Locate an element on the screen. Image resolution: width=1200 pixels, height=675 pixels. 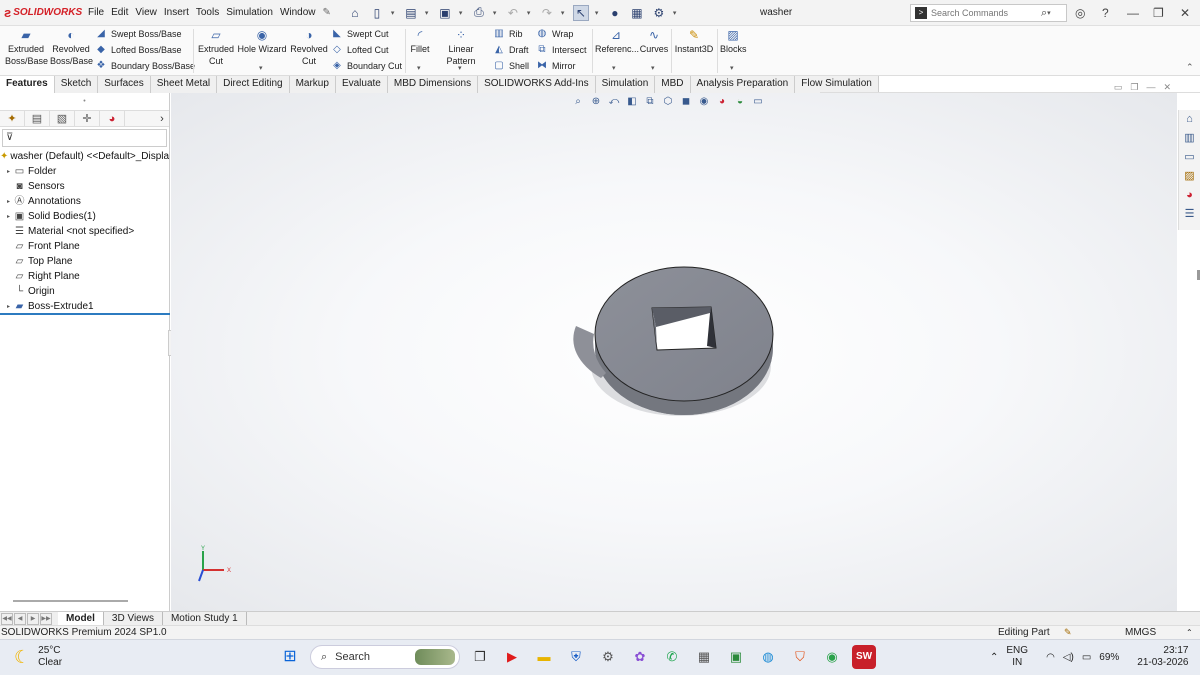
save-caret-icon: ▾ is located at coordinates (462, 13).